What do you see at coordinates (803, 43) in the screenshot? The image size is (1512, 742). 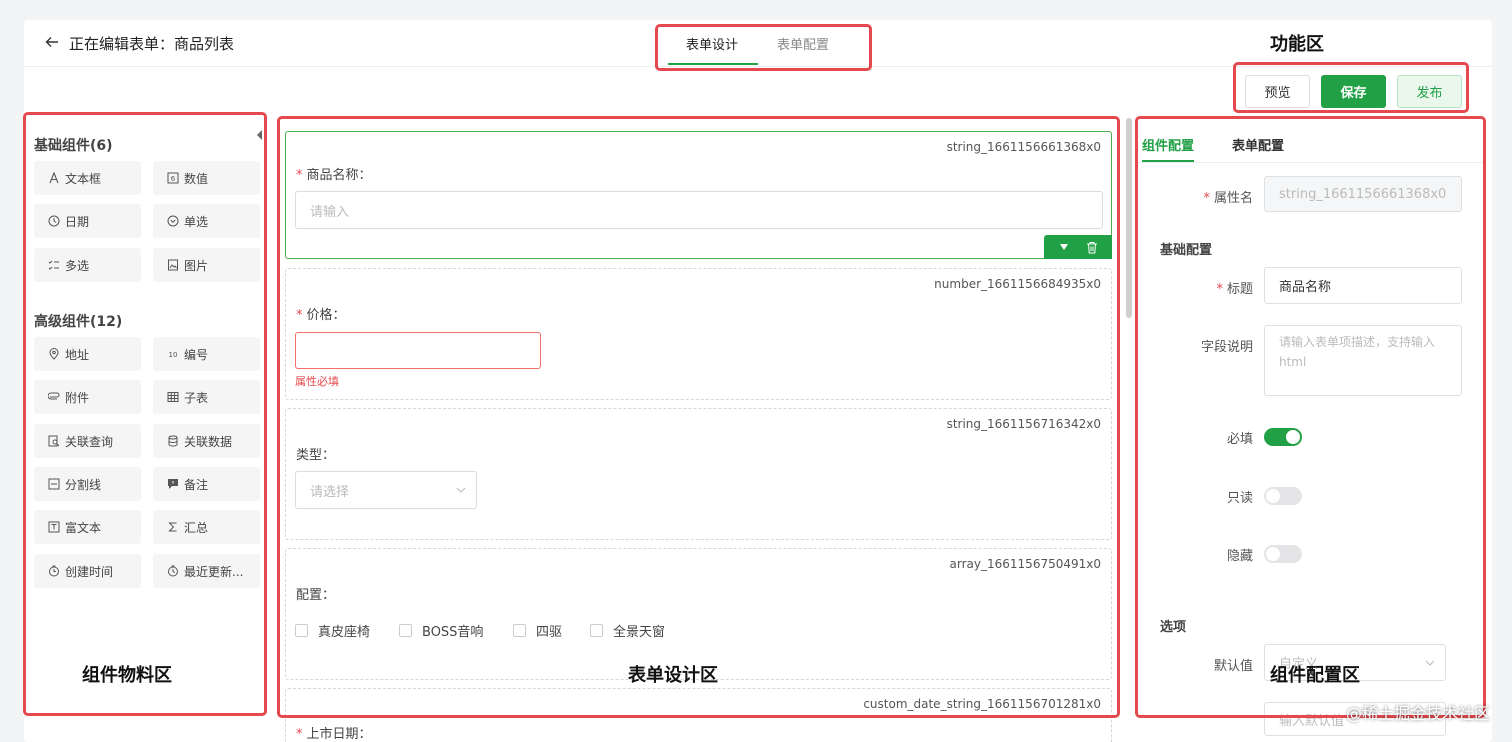 I see `tab-form-config: 表单配置` at bounding box center [803, 43].